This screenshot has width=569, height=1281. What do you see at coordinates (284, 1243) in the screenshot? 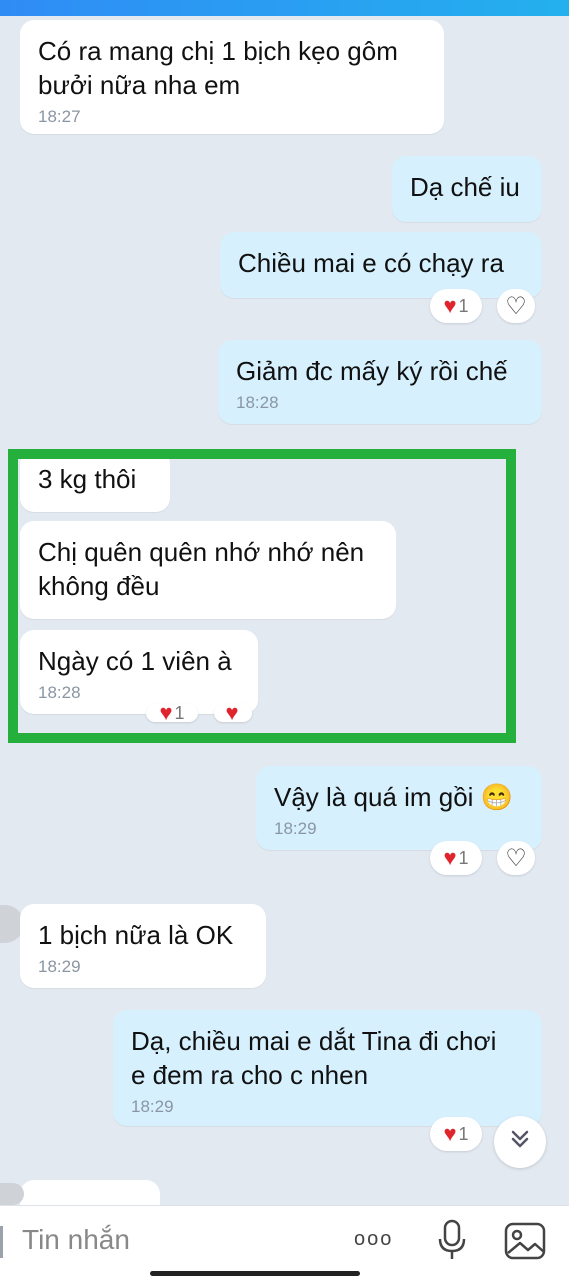
I see `composer-bar: Tin nhắn ooo` at bounding box center [284, 1243].